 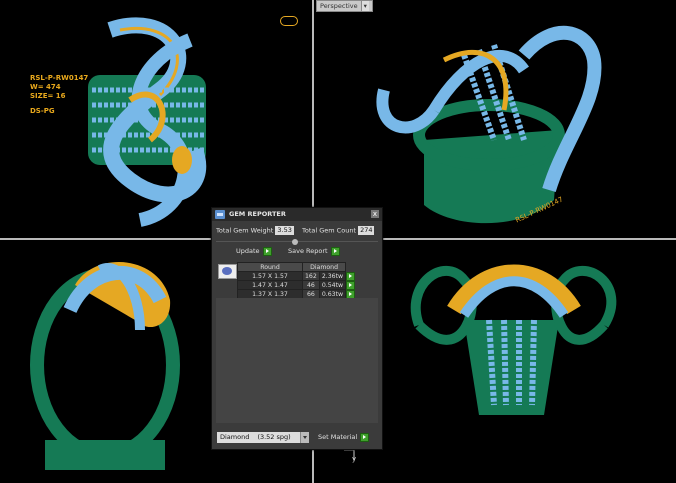 What do you see at coordinates (270, 285) in the screenshot?
I see `gem-size: 1.47 X 1.47` at bounding box center [270, 285].